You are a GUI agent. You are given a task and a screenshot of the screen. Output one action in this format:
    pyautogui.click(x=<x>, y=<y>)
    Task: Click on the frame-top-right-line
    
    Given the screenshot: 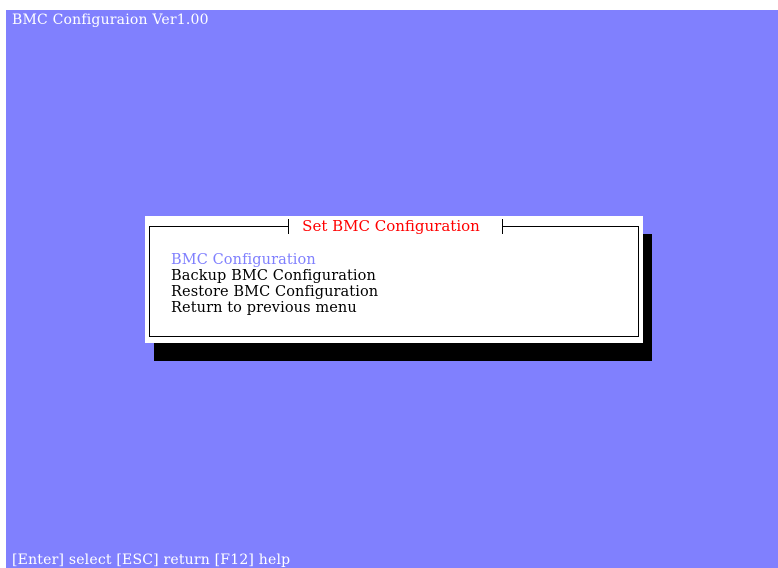 What is the action you would take?
    pyautogui.click(x=571, y=226)
    